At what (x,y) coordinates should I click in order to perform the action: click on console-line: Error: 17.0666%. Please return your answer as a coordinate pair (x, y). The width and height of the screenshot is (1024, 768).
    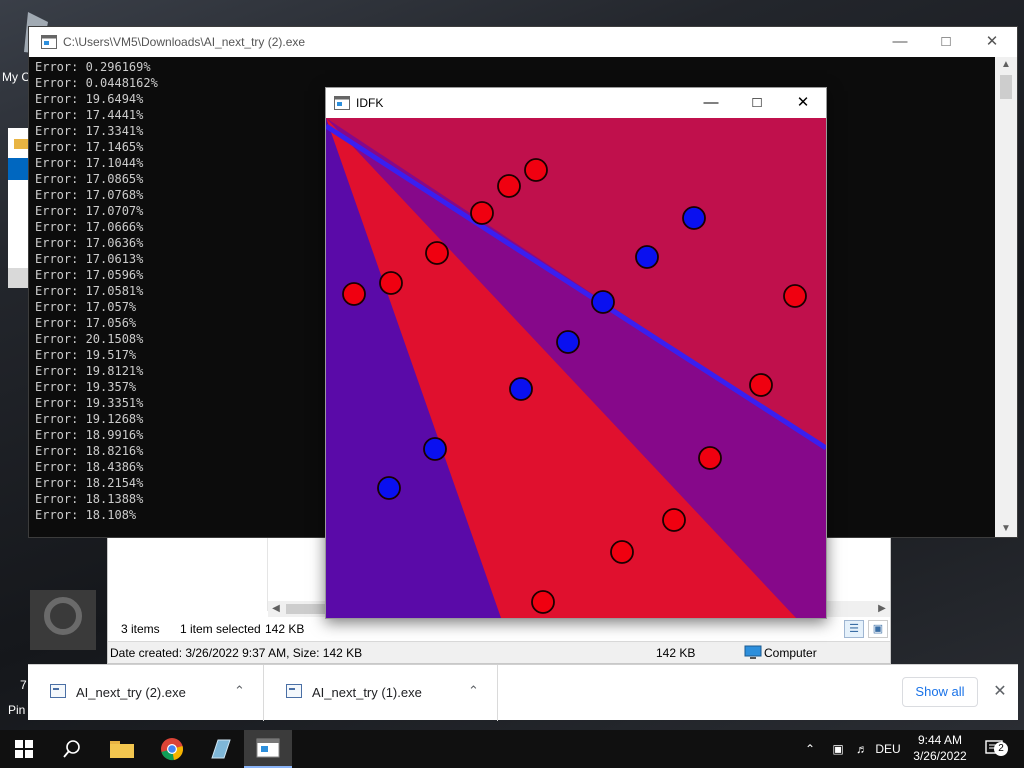
    Looking at the image, I should click on (89, 227).